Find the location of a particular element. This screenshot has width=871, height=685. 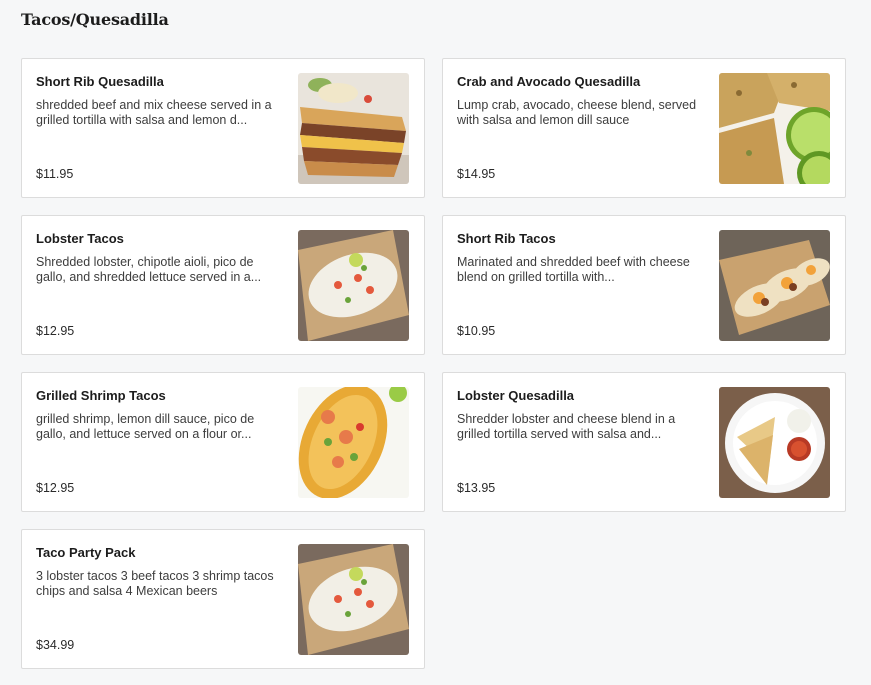

grilled-shrimp-tacos-photo is located at coordinates (353, 442).